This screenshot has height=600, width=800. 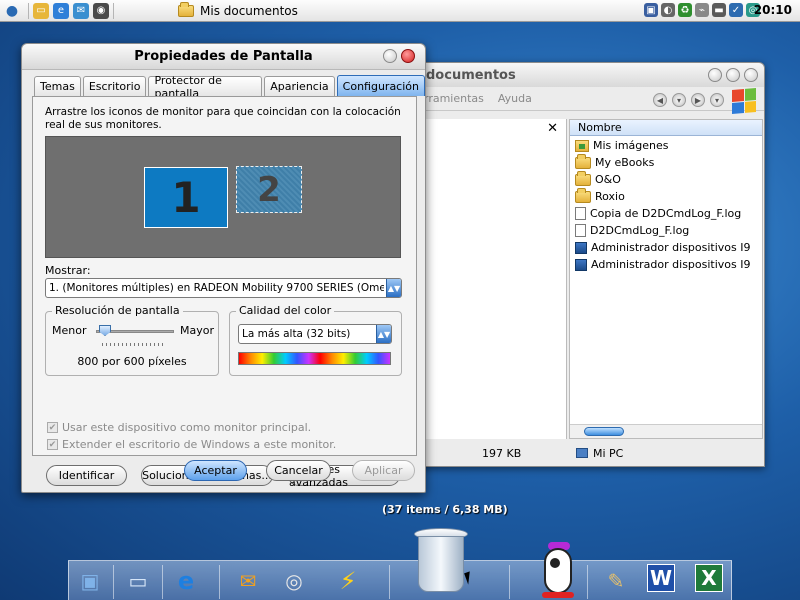 What do you see at coordinates (441, 559) in the screenshot?
I see `trash-icon` at bounding box center [441, 559].